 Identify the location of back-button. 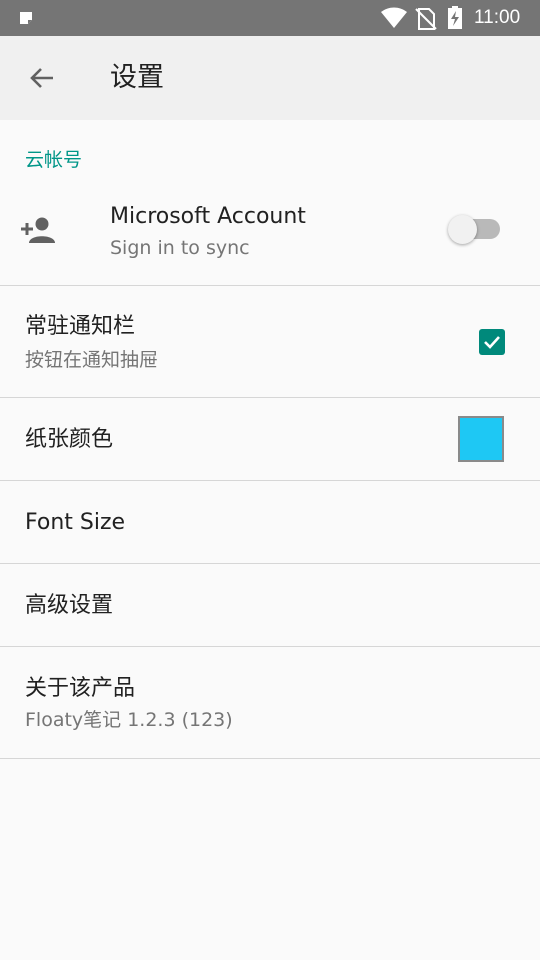
(42, 78).